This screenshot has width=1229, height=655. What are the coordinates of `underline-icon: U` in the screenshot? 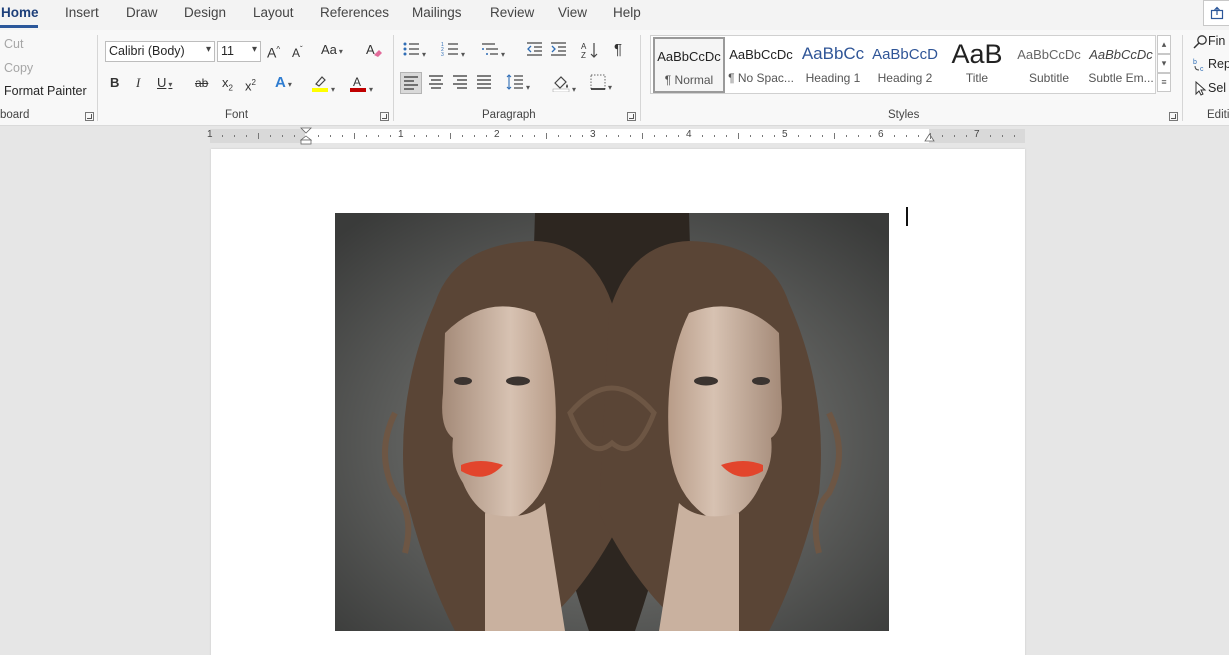 It's located at (162, 82).